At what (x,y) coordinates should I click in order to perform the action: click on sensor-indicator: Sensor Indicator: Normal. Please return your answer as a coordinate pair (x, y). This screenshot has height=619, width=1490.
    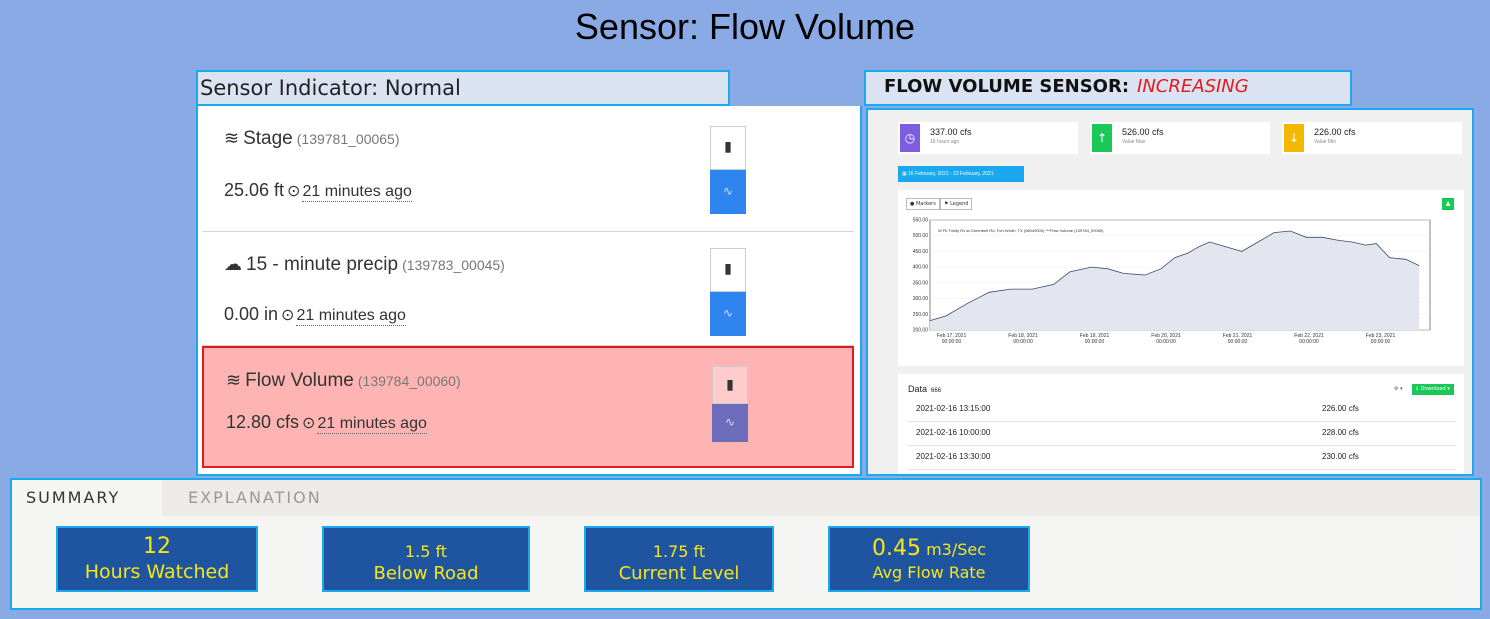
    Looking at the image, I should click on (463, 88).